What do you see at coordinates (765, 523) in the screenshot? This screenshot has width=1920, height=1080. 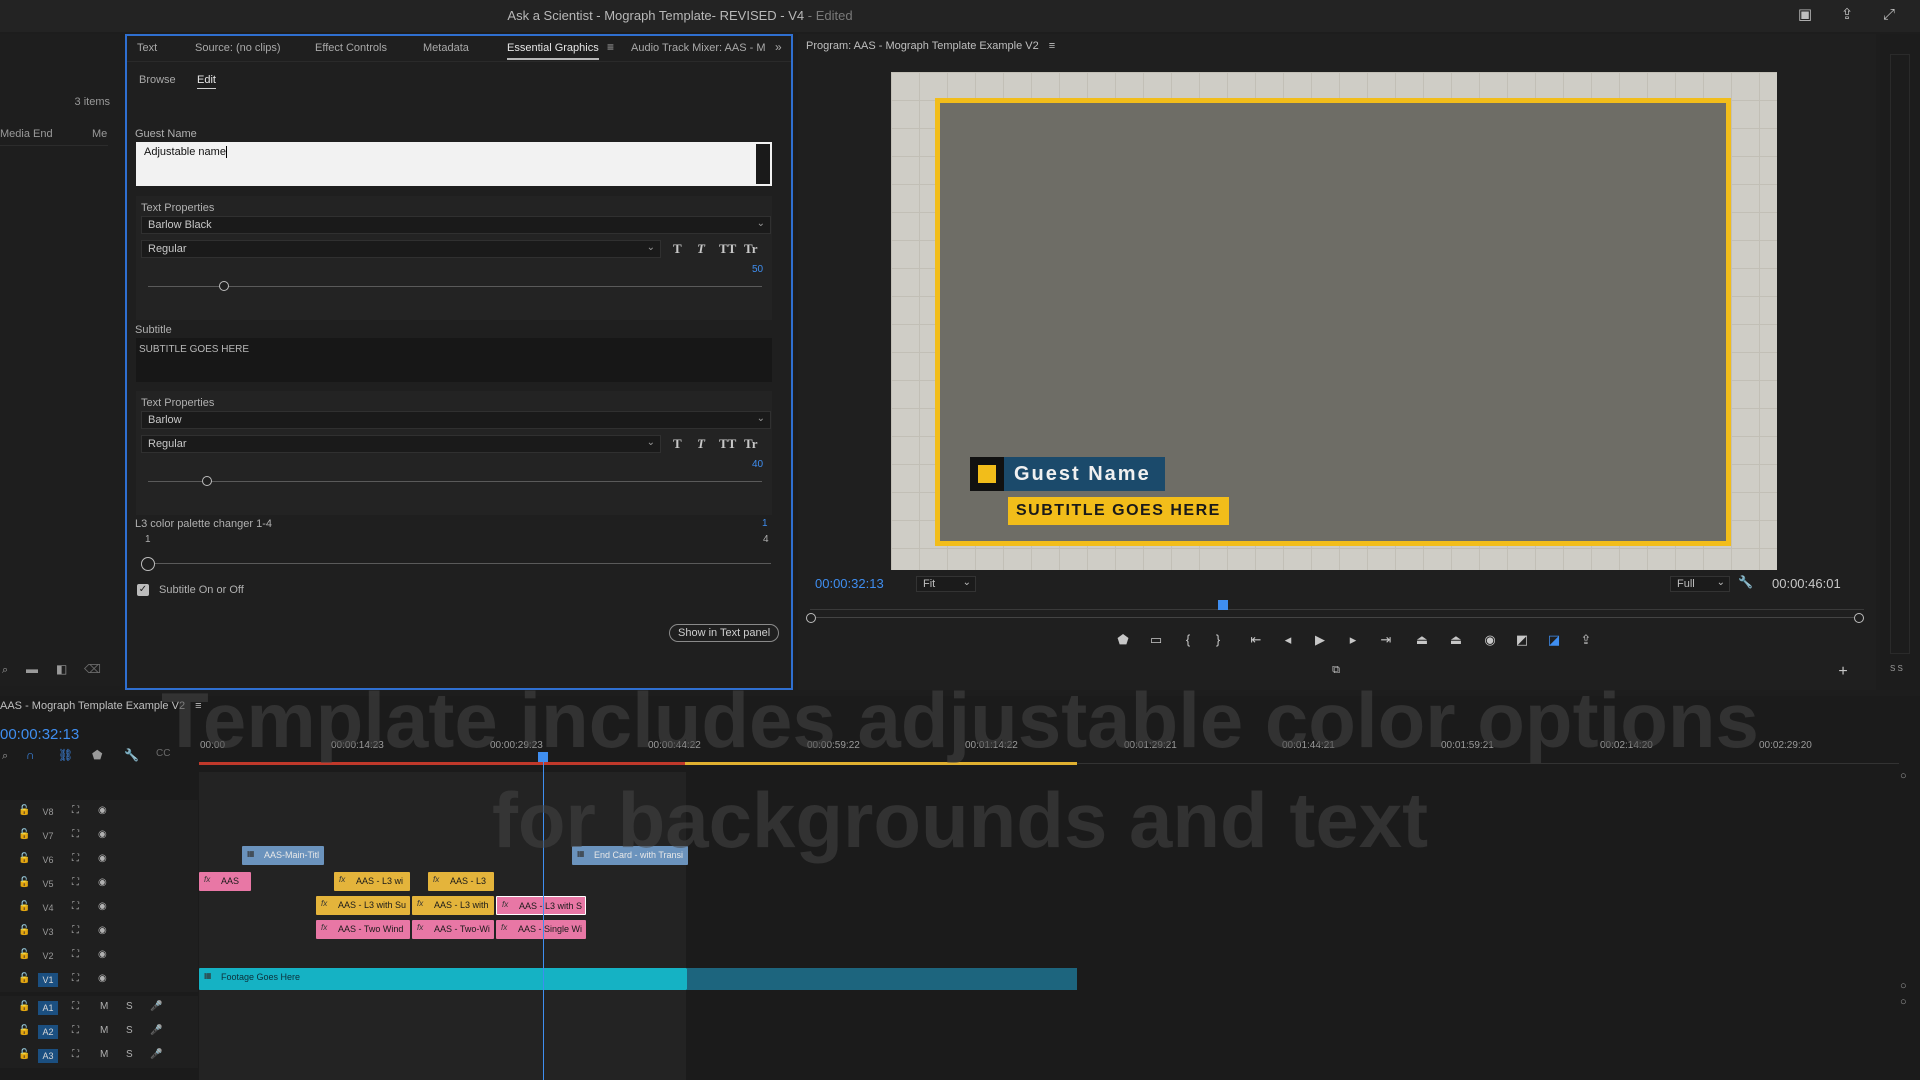 I see `palette-value: 1` at bounding box center [765, 523].